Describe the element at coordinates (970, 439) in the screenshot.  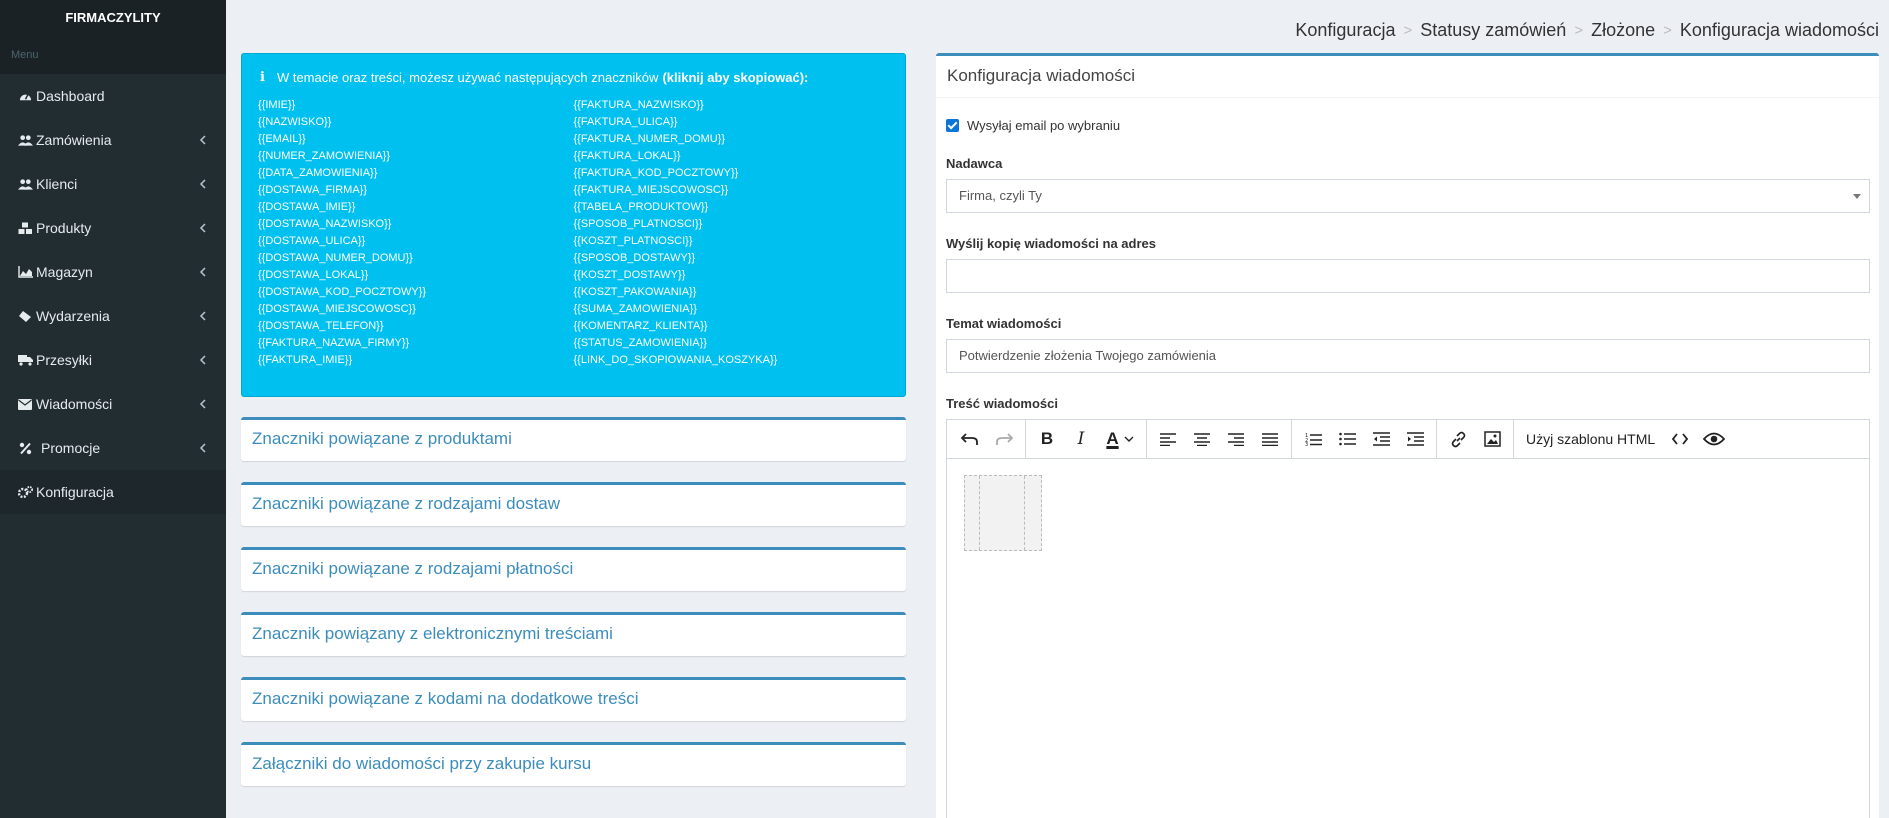
I see `undo-icon` at that location.